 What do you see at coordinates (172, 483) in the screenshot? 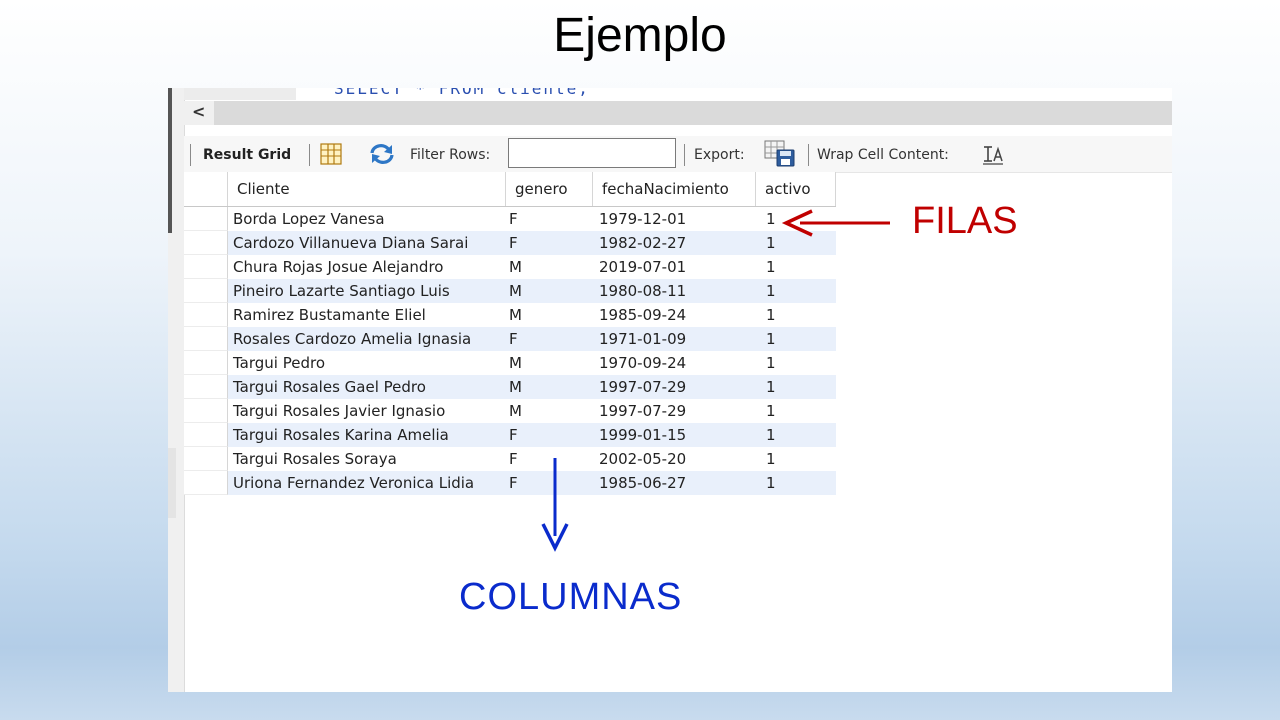
I see `panel-handle` at bounding box center [172, 483].